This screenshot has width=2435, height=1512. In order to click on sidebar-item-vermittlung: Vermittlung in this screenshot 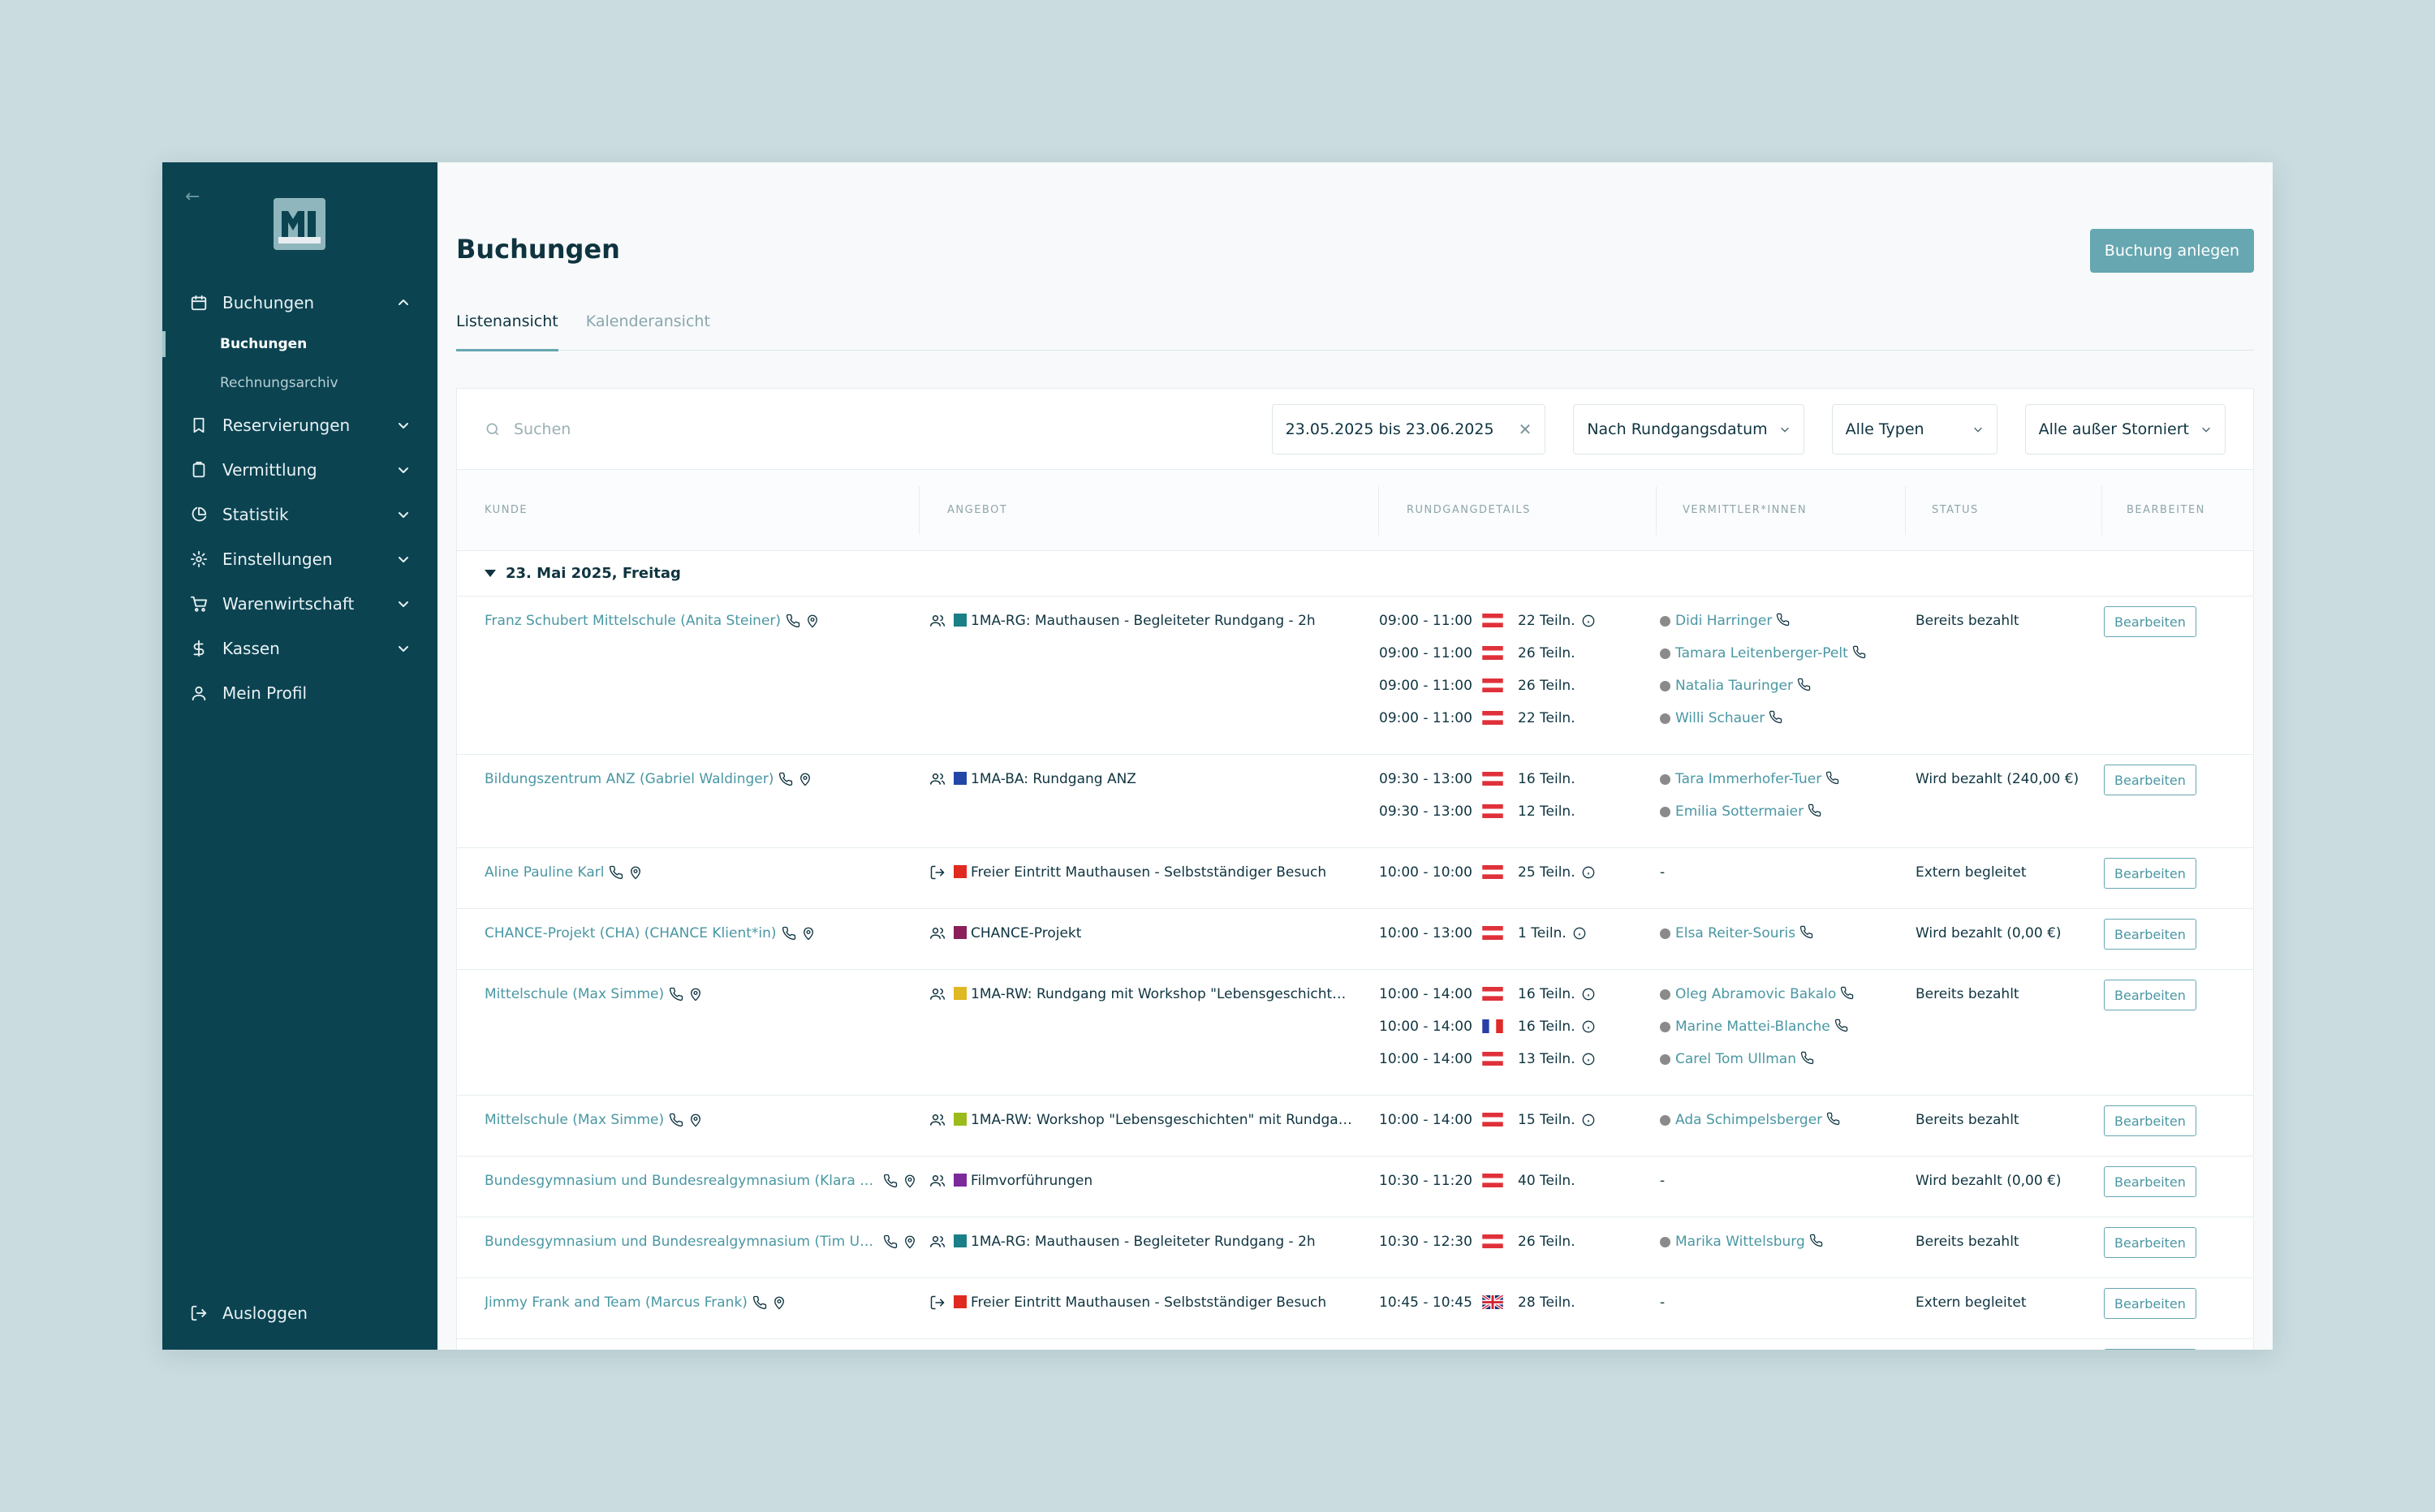, I will do `click(299, 470)`.